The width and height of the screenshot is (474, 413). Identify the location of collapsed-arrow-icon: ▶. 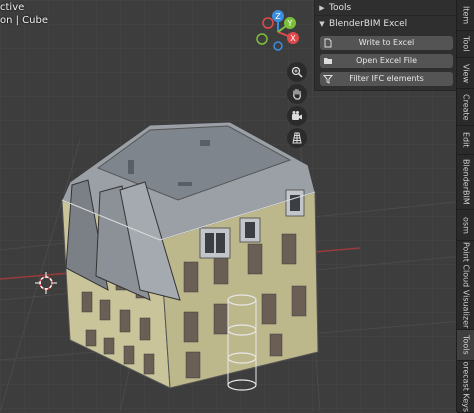
(322, 7).